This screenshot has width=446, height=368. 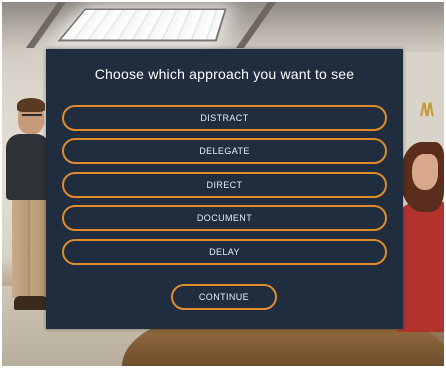 I want to click on option-label: DOCUMENT, so click(x=224, y=218).